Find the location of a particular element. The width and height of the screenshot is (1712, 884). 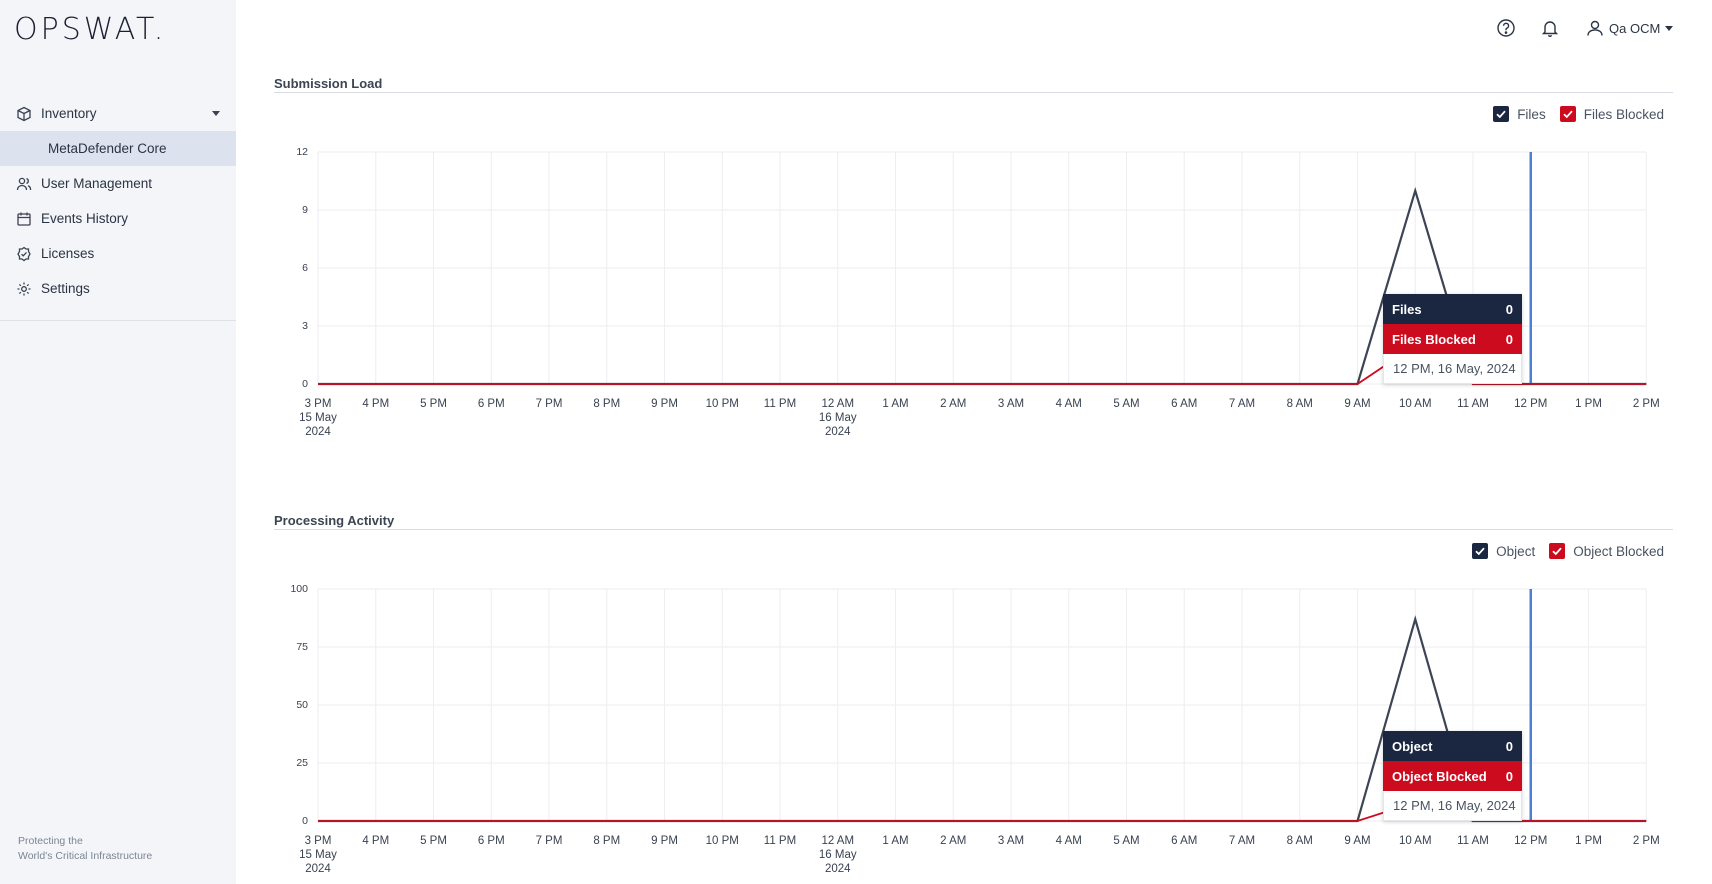

x-tick-sublabel: 15 May is located at coordinates (318, 418).